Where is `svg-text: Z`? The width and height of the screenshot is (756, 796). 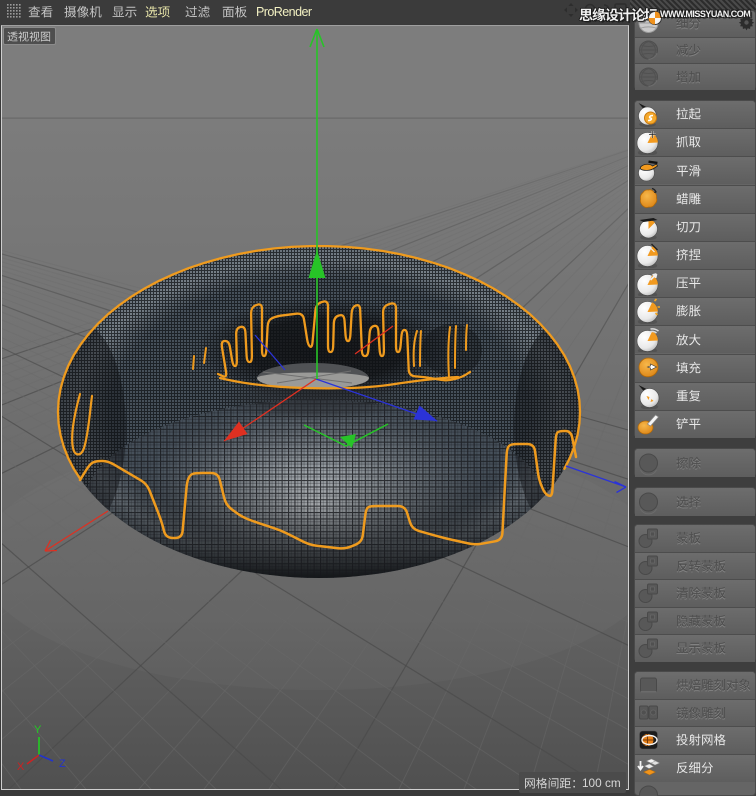 svg-text: Z is located at coordinates (62, 764).